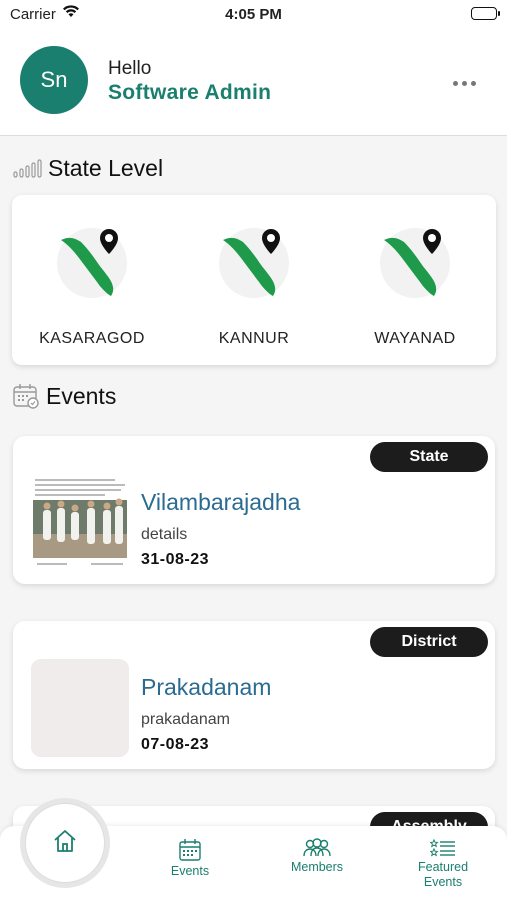 Image resolution: width=507 pixels, height=900 pixels. Describe the element at coordinates (317, 848) in the screenshot. I see `members-icon` at that location.